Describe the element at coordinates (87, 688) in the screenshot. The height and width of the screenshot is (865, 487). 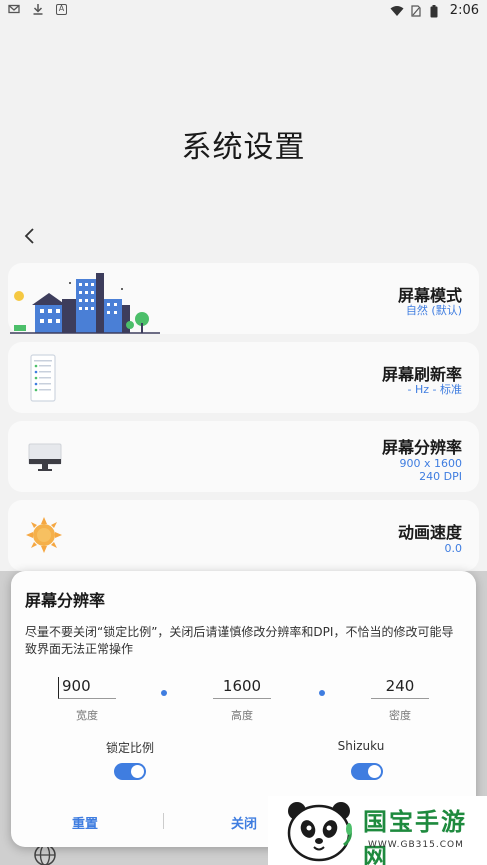
I see `width-input: 900` at that location.